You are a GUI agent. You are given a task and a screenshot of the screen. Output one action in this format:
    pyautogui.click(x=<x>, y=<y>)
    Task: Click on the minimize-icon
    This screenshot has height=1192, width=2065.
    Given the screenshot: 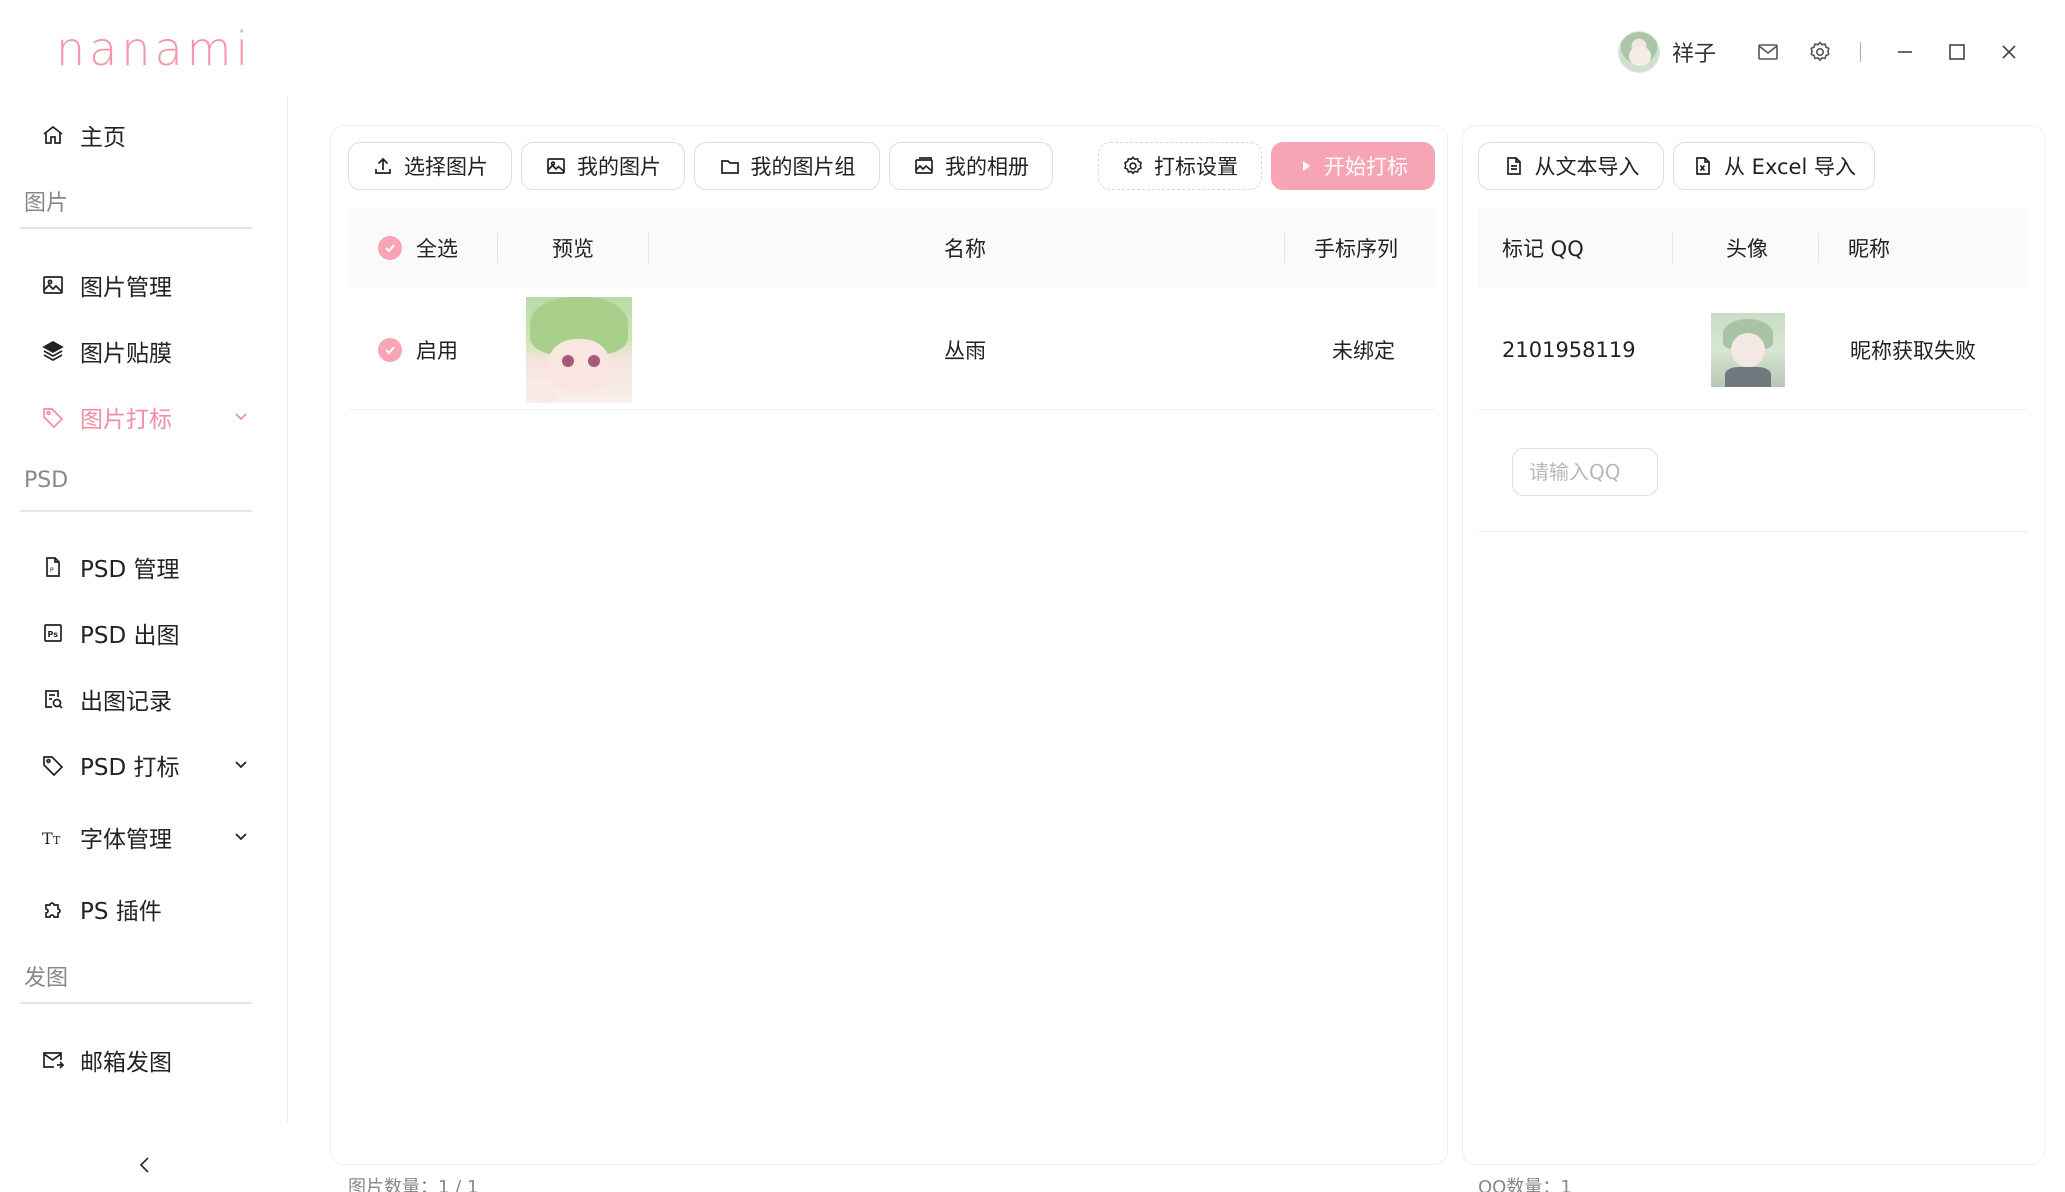 What is the action you would take?
    pyautogui.click(x=1905, y=52)
    